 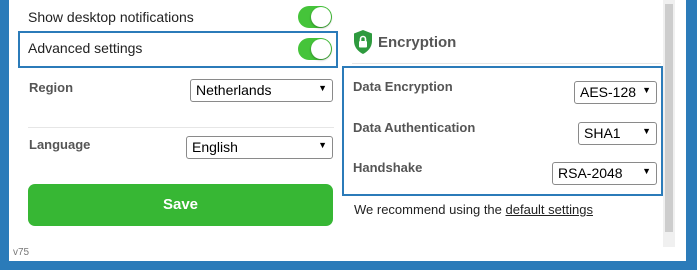 What do you see at coordinates (549, 209) in the screenshot?
I see `default-settings-link: default settings` at bounding box center [549, 209].